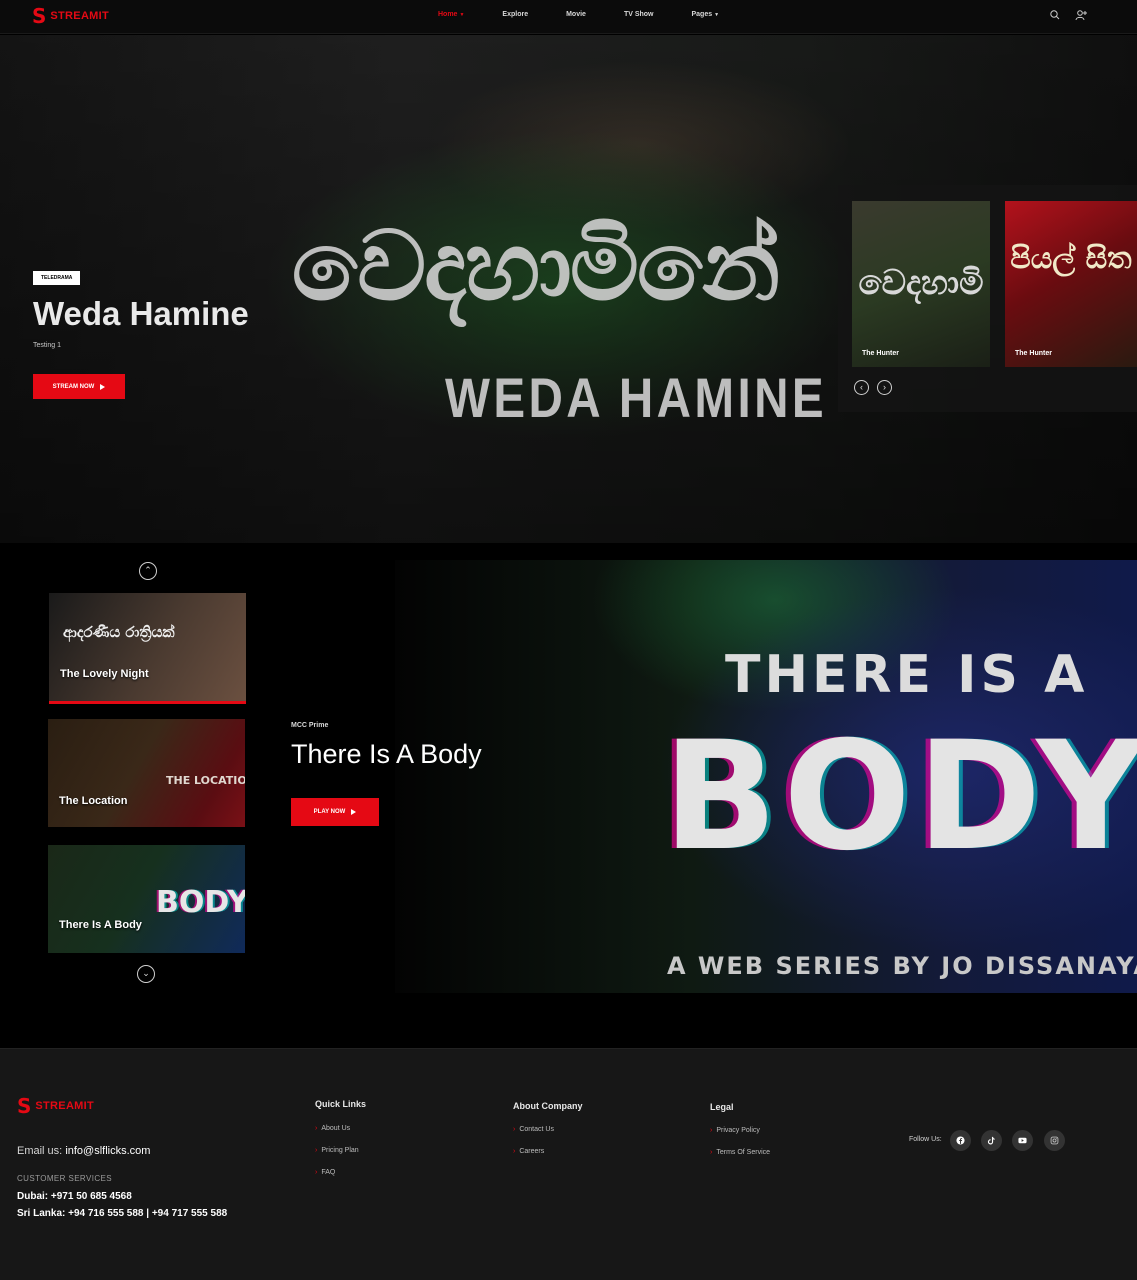 This screenshot has height=1280, width=1137. I want to click on footer-link-privacy-policy: Privacy Policy, so click(735, 1130).